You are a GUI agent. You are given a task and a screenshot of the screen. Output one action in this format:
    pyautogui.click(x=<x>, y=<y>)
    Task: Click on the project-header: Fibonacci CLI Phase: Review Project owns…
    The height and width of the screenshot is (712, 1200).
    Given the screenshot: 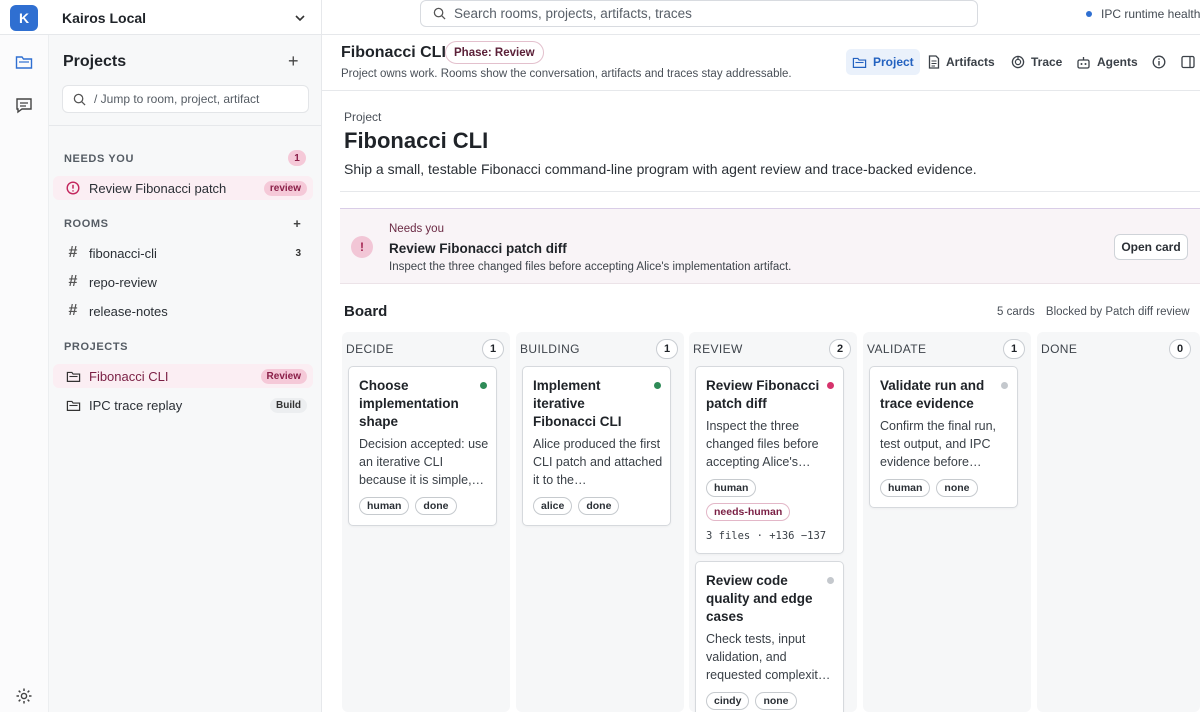 What is the action you would take?
    pyautogui.click(x=761, y=63)
    